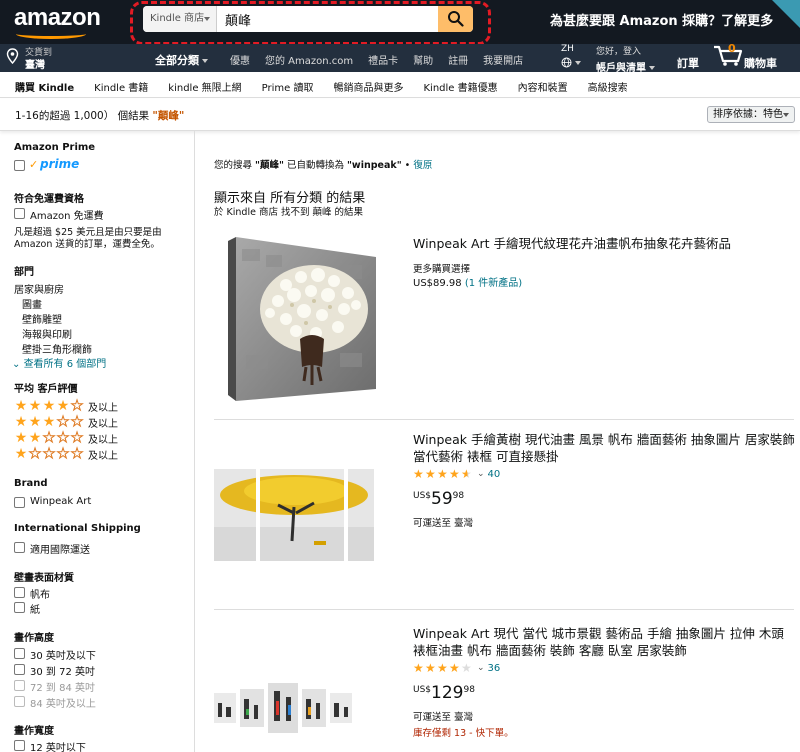 The image size is (800, 752). What do you see at coordinates (66, 439) in the screenshot?
I see `rating-filter-2: ★ ★ ★ ★ ★ 及以上` at bounding box center [66, 439].